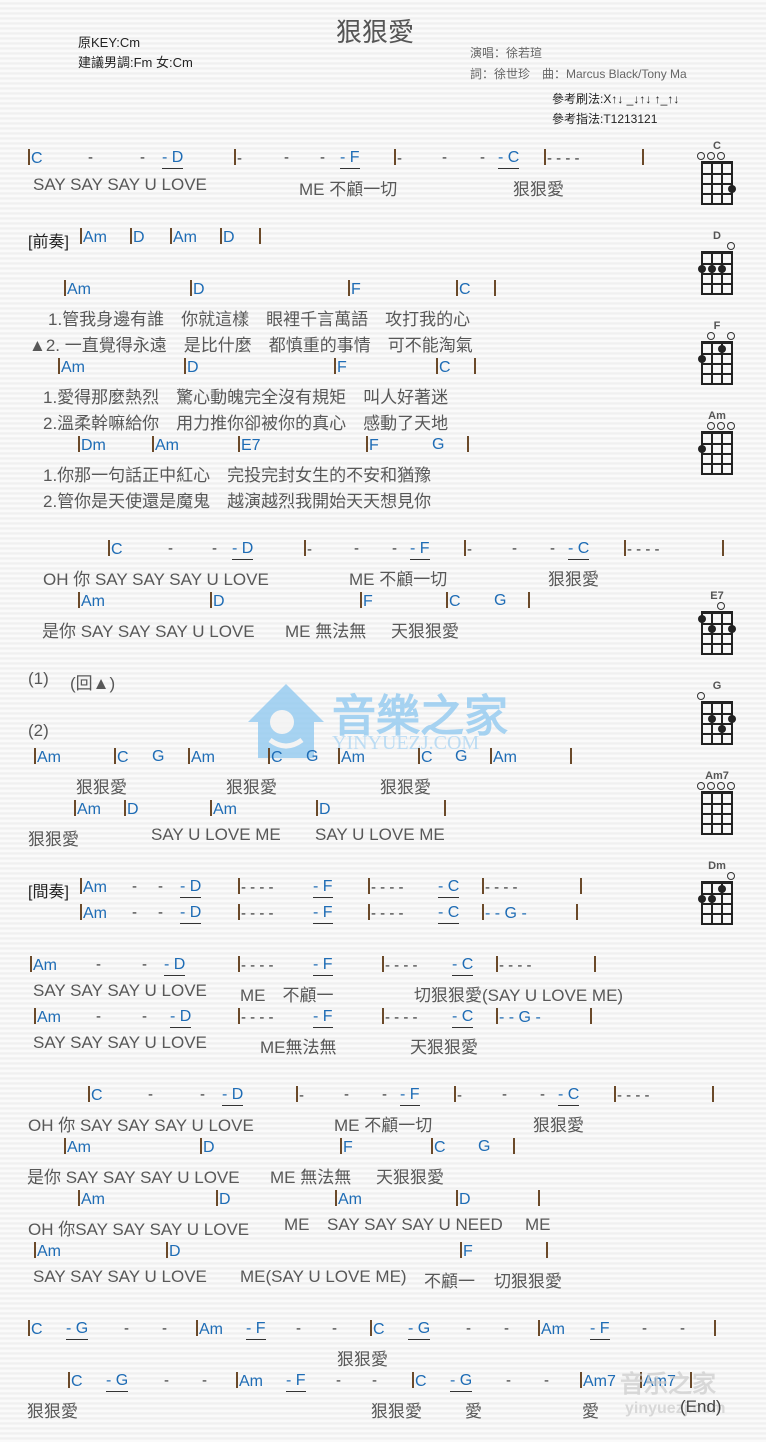  I want to click on chord-diagram-name: C, so click(717, 146).